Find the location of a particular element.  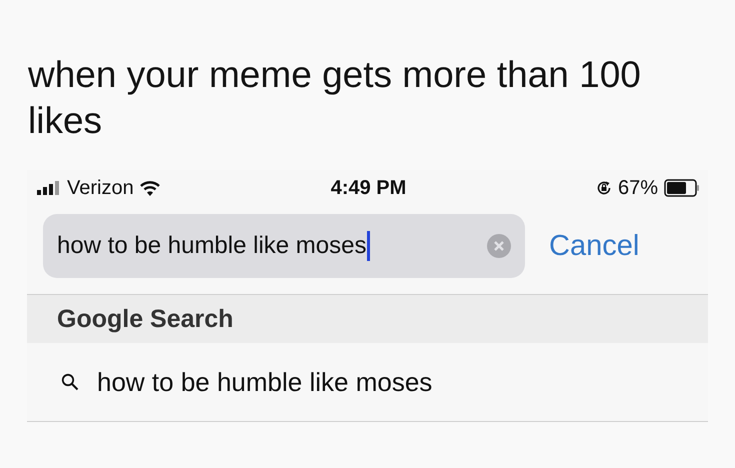

status-time: 4:49 PM is located at coordinates (368, 188).